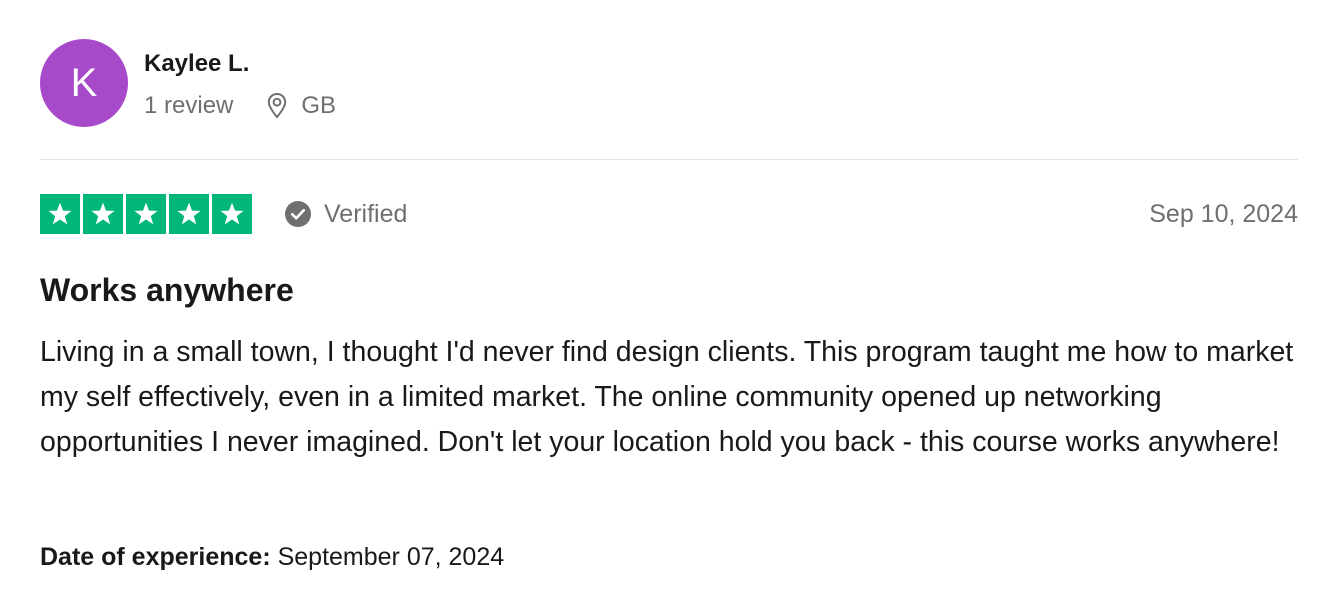  What do you see at coordinates (319, 105) in the screenshot?
I see `country-code: GB` at bounding box center [319, 105].